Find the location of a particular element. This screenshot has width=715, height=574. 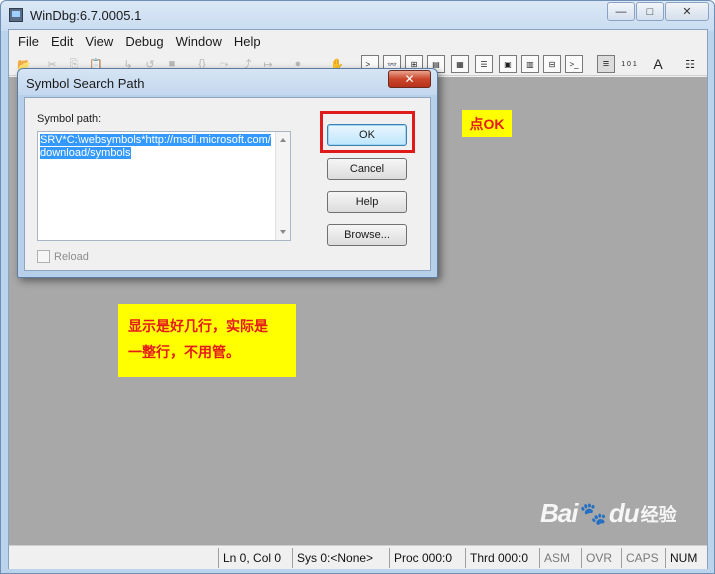

reload-checkbox: Reload is located at coordinates (63, 256).